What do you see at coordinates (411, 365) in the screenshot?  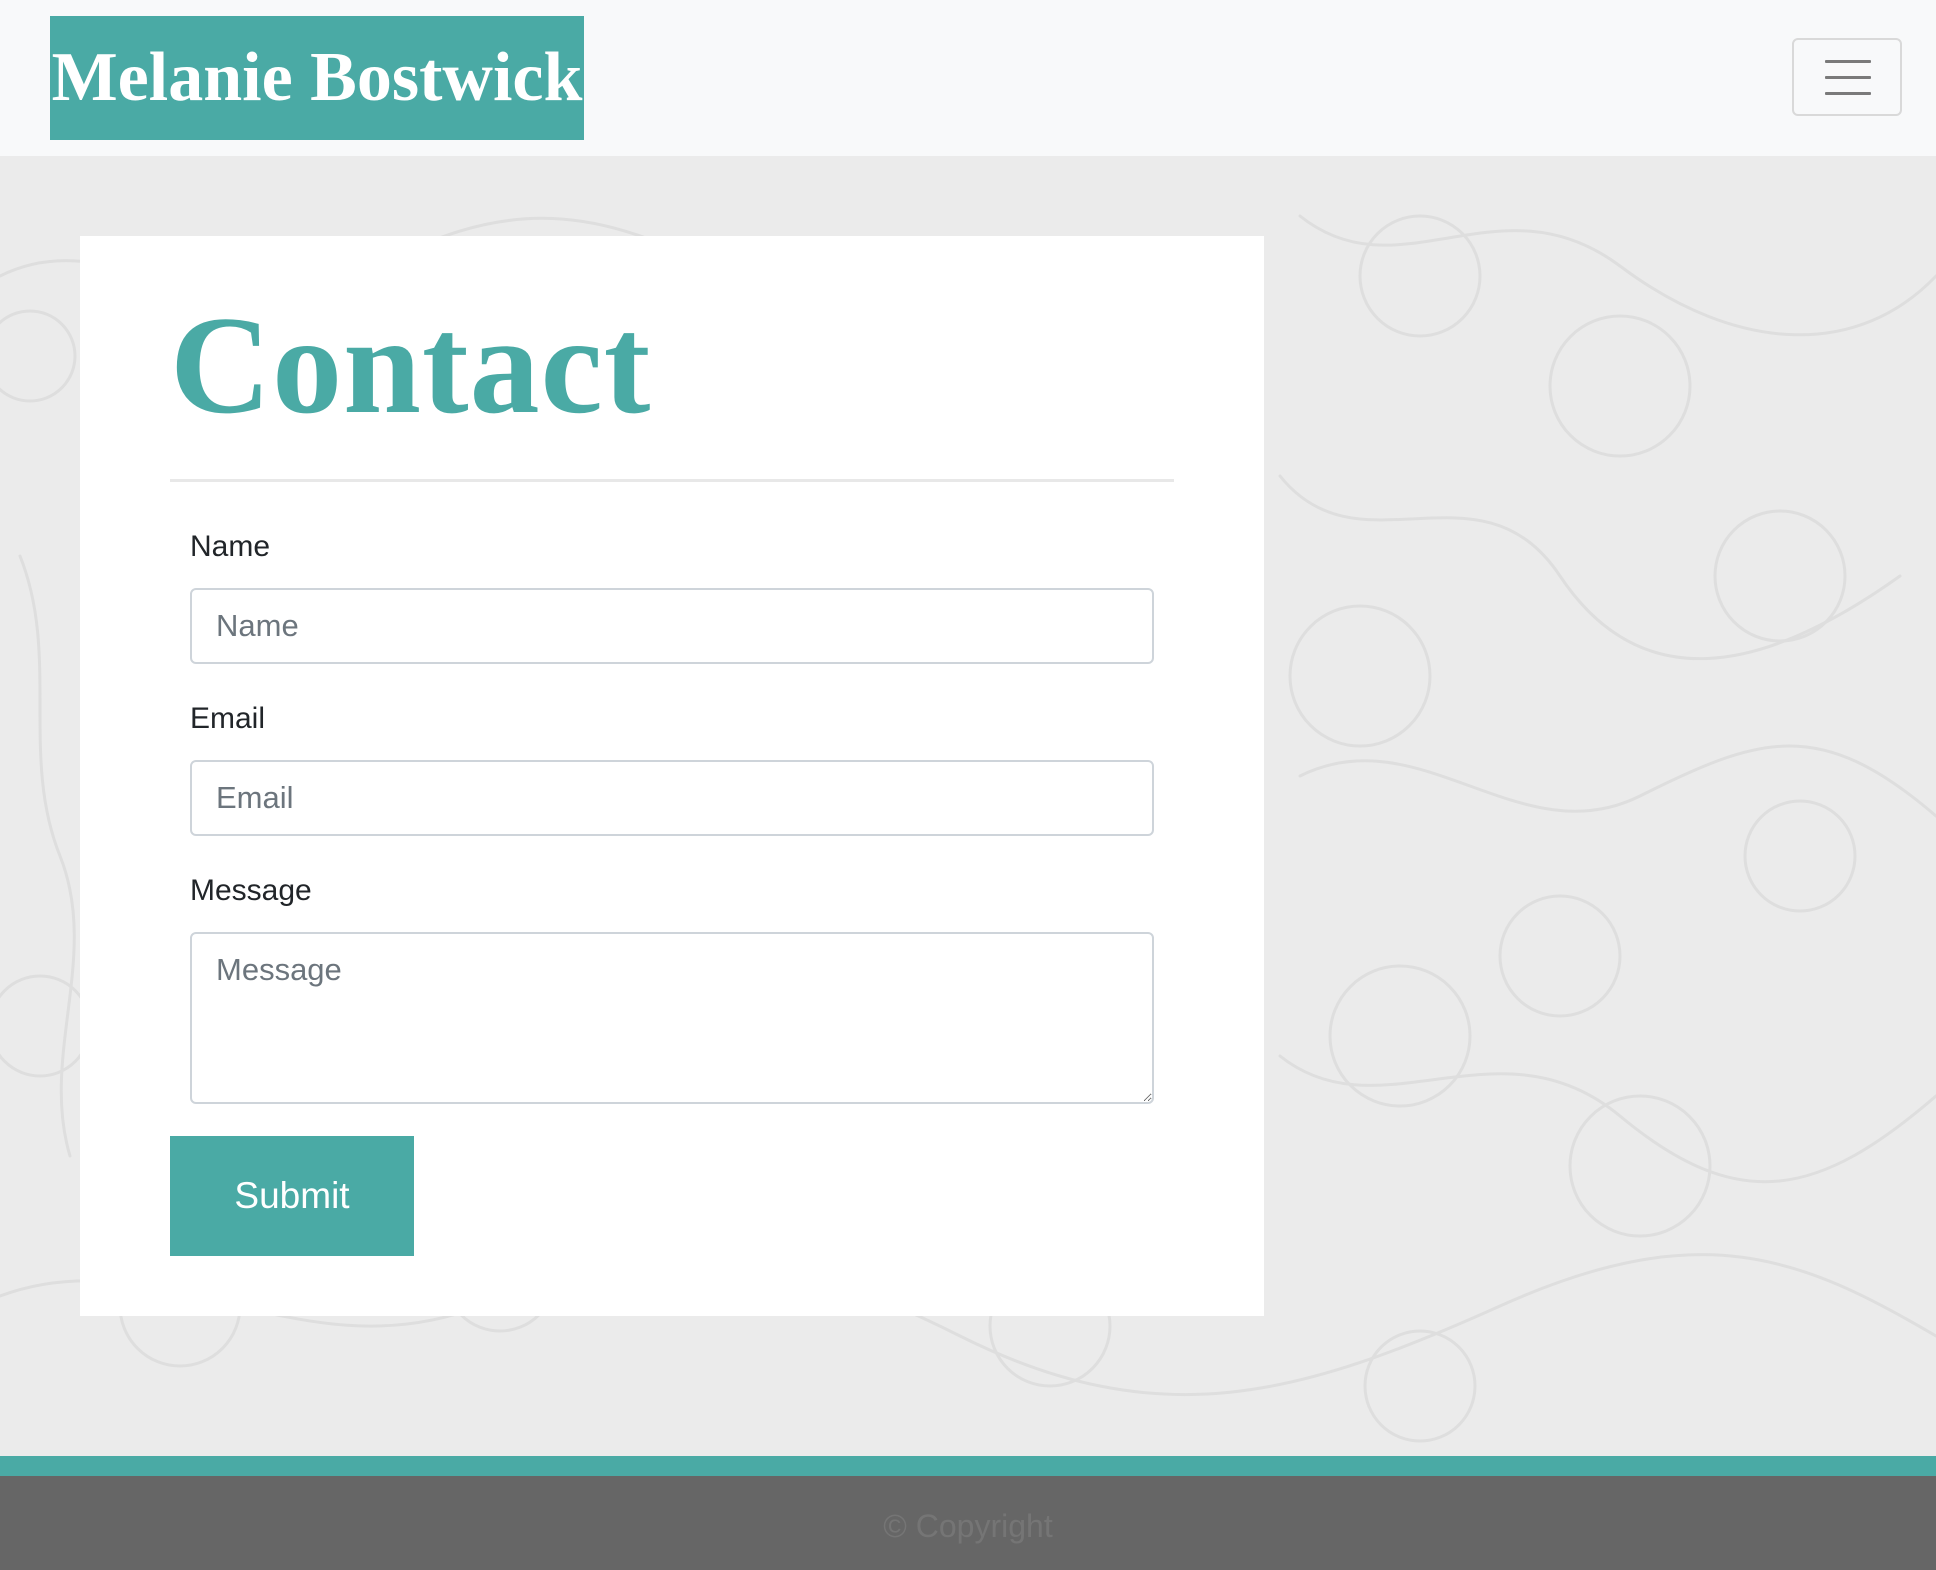 I see `page-title: Contact` at bounding box center [411, 365].